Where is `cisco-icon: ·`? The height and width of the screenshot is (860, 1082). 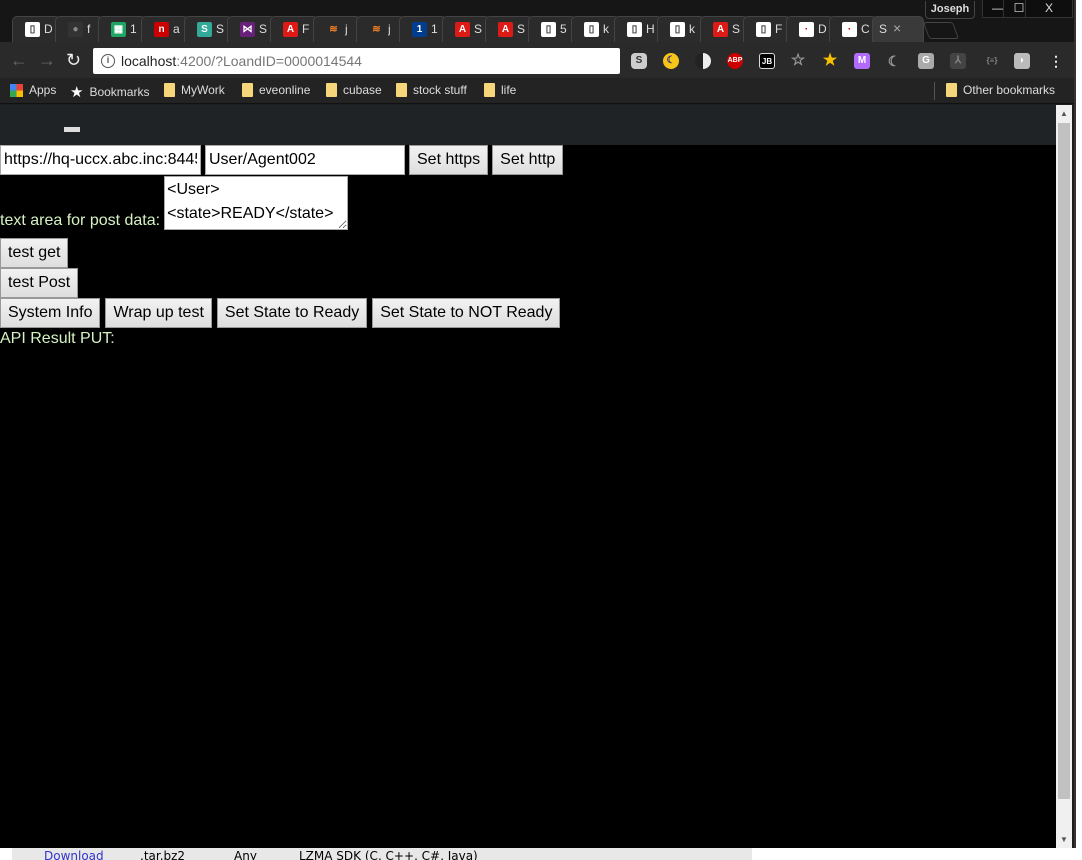
cisco-icon: · is located at coordinates (806, 29).